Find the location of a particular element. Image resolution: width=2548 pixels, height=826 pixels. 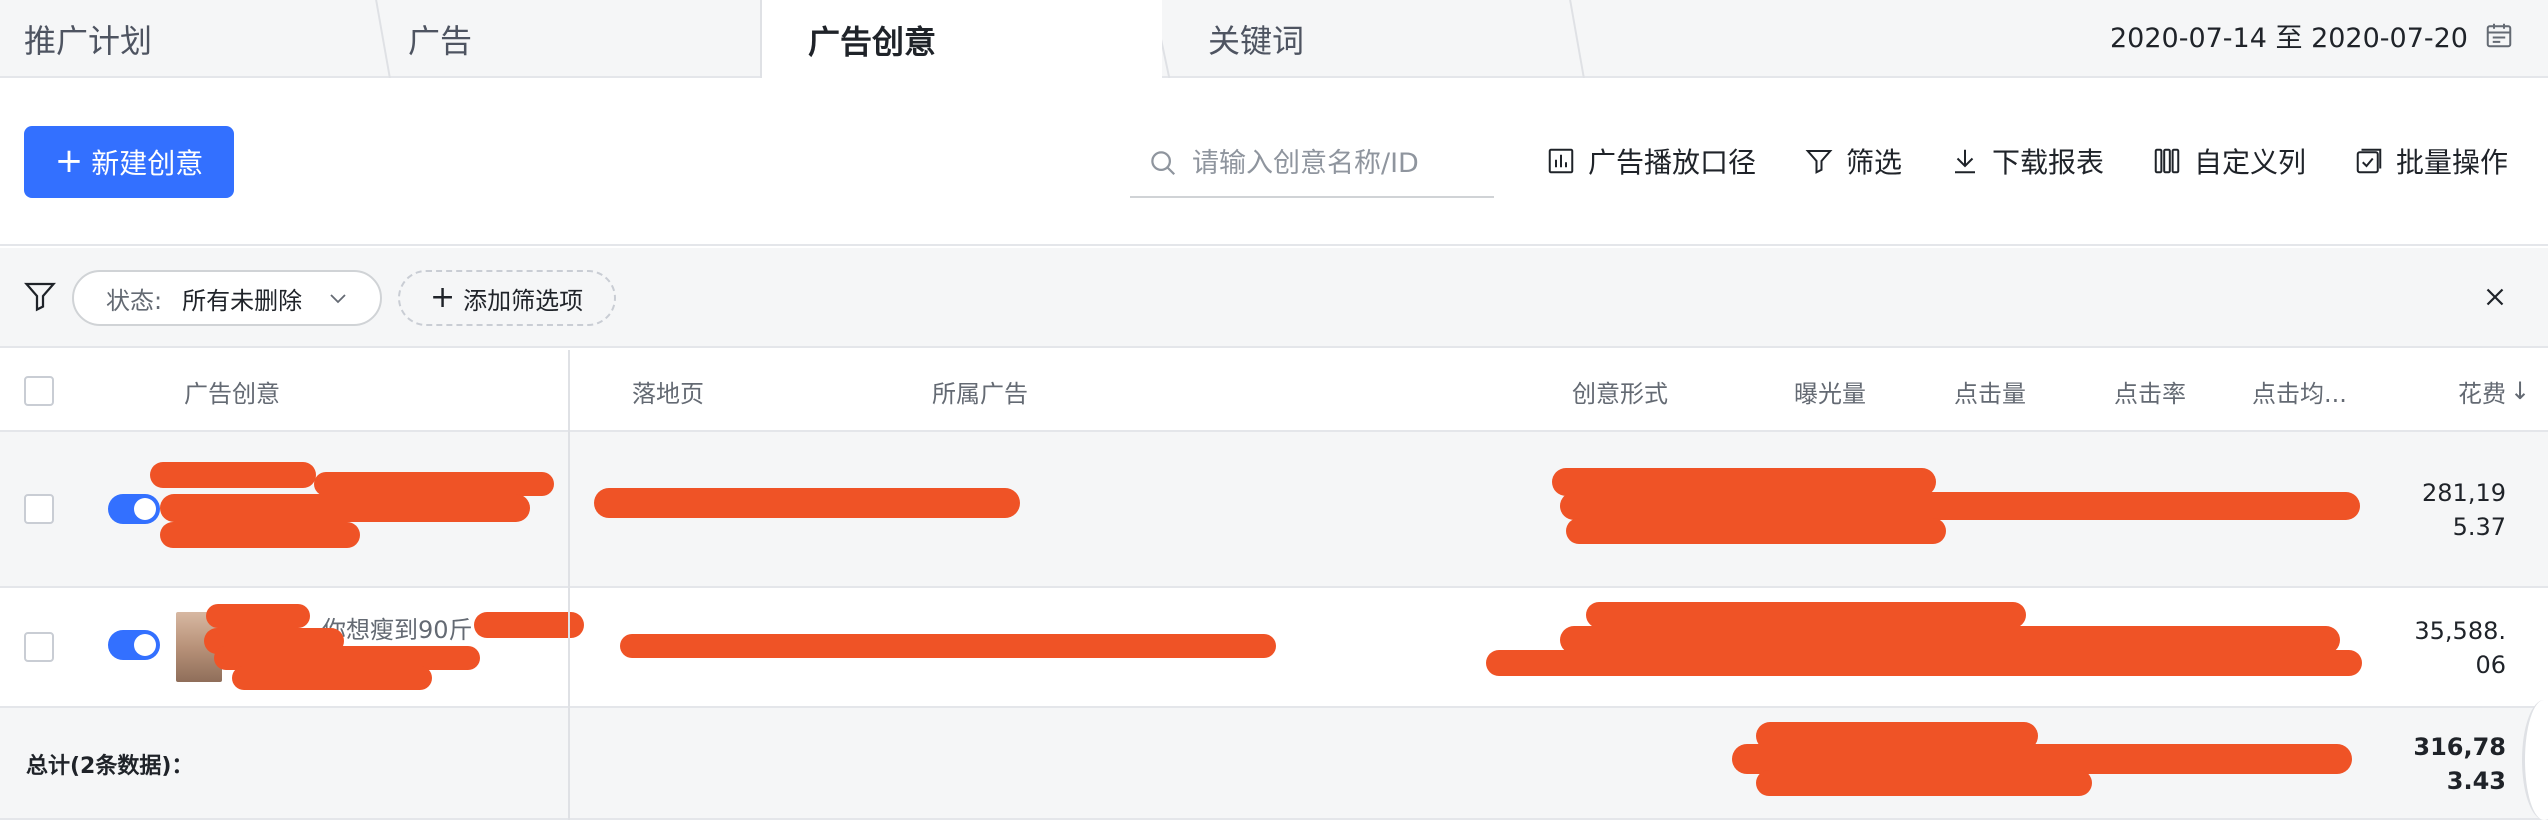

sort-desc-icon: ↓ is located at coordinates (2520, 391).